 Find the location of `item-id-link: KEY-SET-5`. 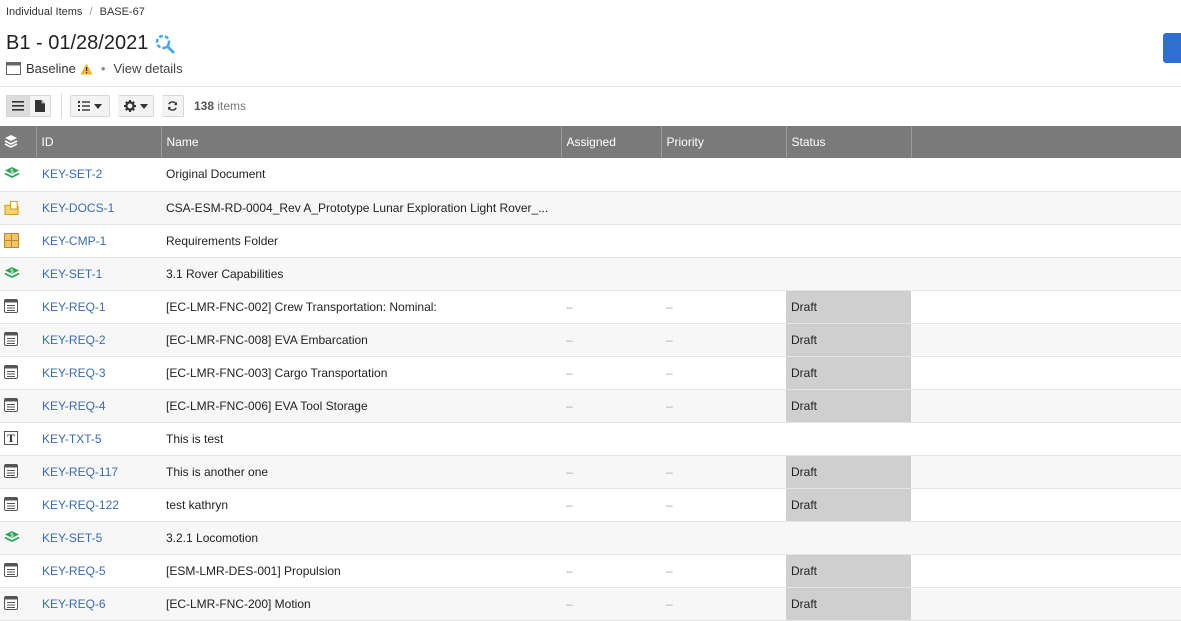

item-id-link: KEY-SET-5 is located at coordinates (71, 538).